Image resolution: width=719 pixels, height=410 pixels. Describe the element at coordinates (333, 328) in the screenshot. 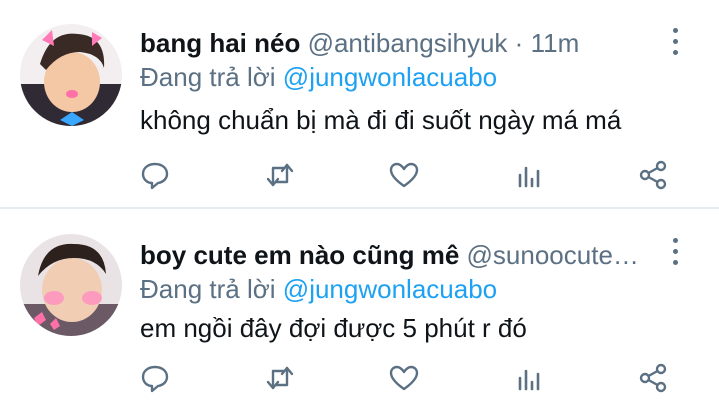

I see `tweet-text: em ngồi đây đợi được 5 phút r đó` at that location.